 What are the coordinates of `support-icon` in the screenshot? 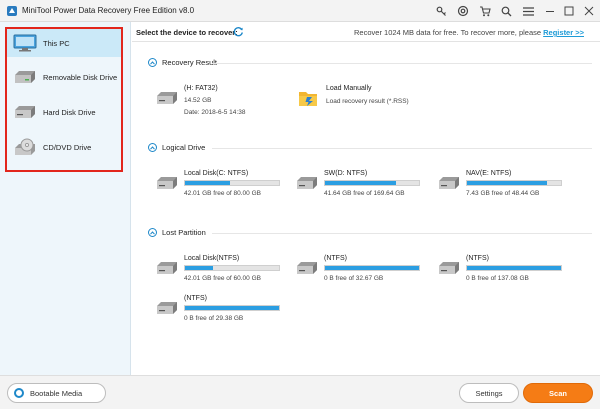 It's located at (463, 11).